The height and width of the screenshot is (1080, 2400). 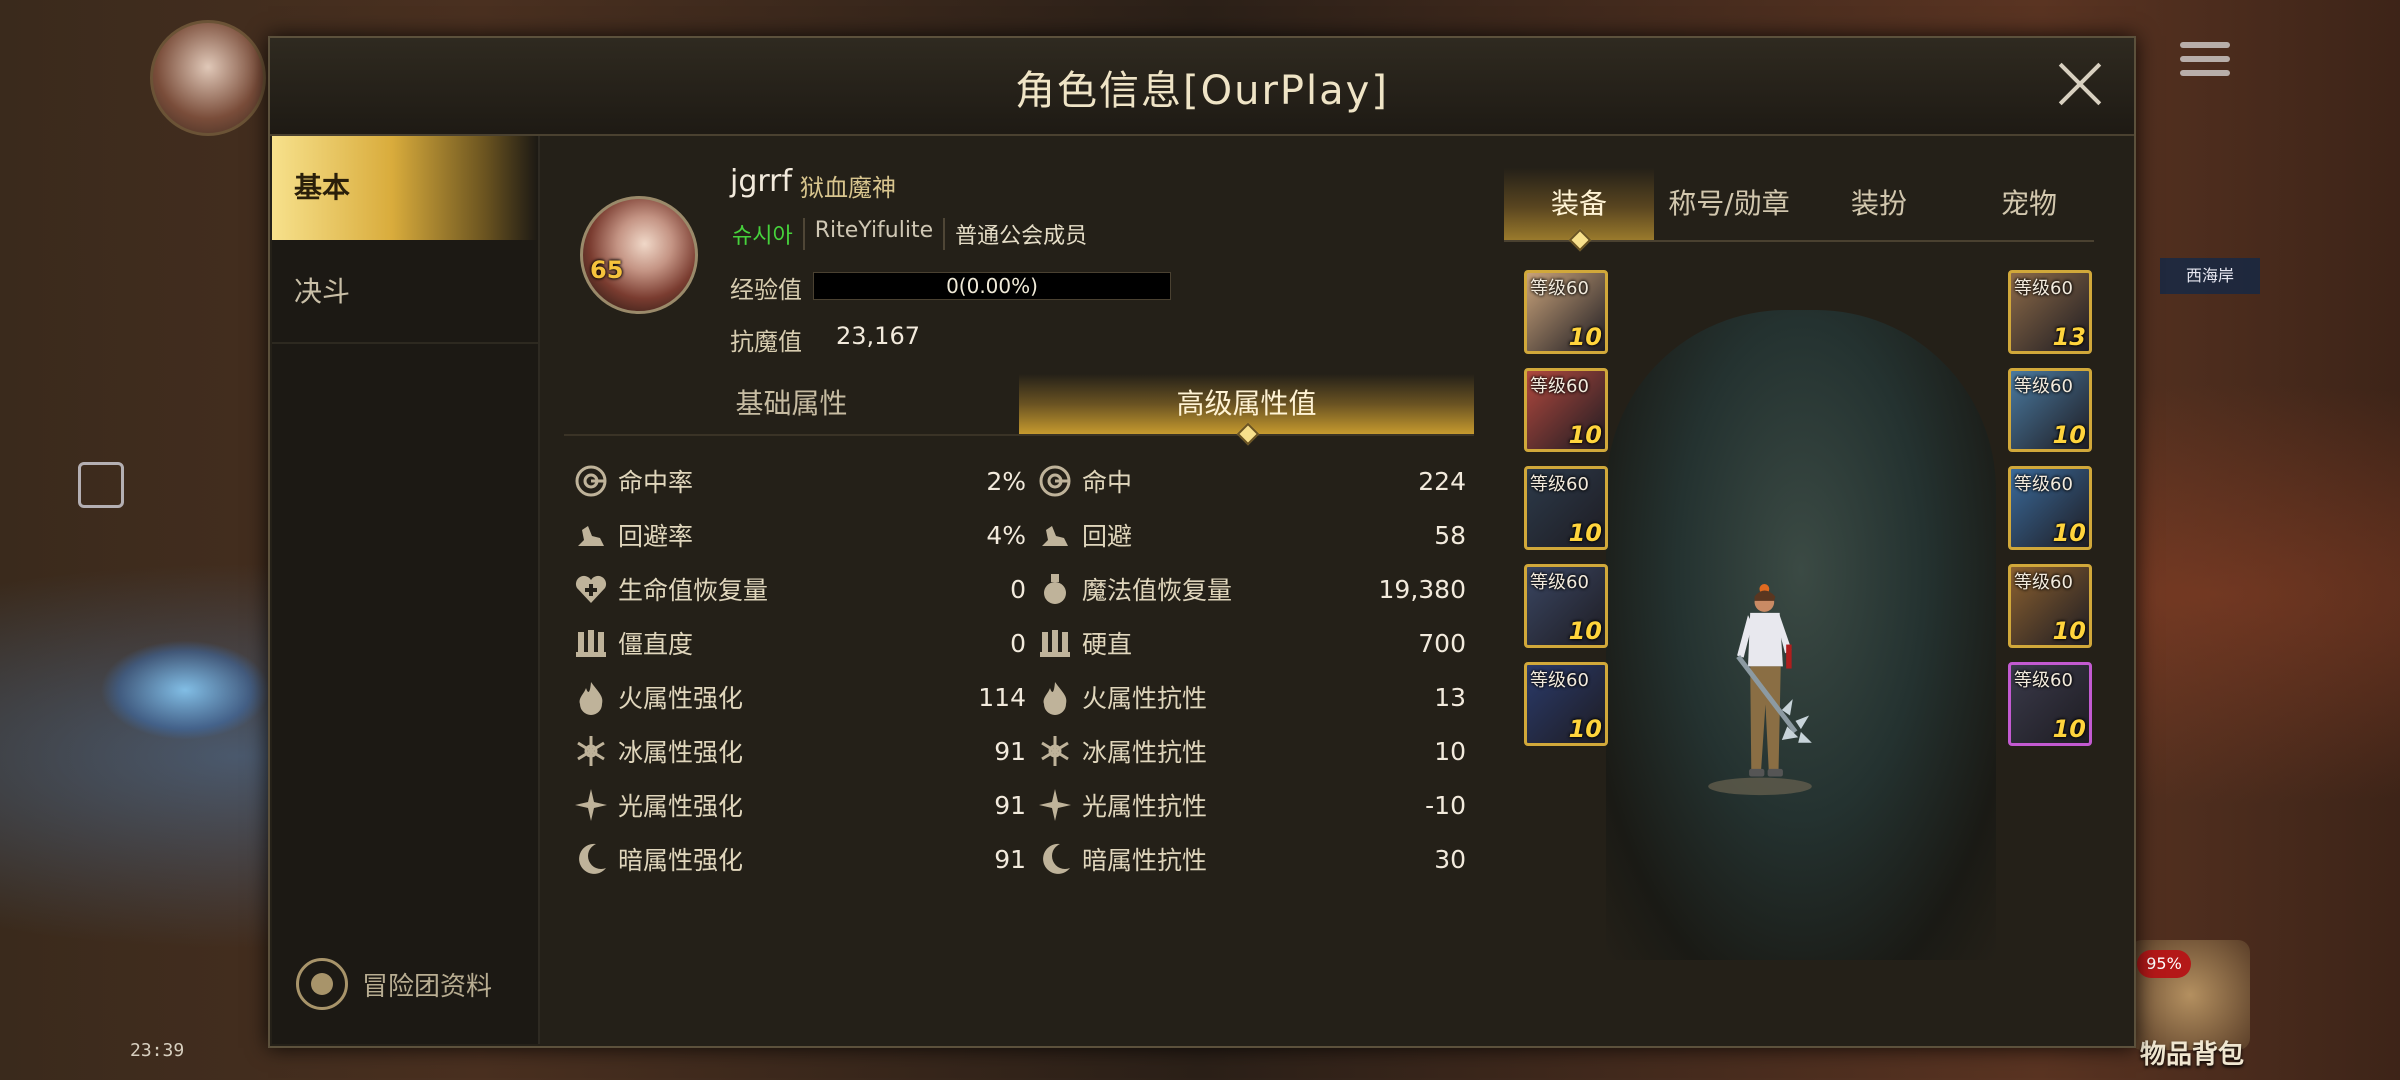 I want to click on close-icon, so click(x=2080, y=84).